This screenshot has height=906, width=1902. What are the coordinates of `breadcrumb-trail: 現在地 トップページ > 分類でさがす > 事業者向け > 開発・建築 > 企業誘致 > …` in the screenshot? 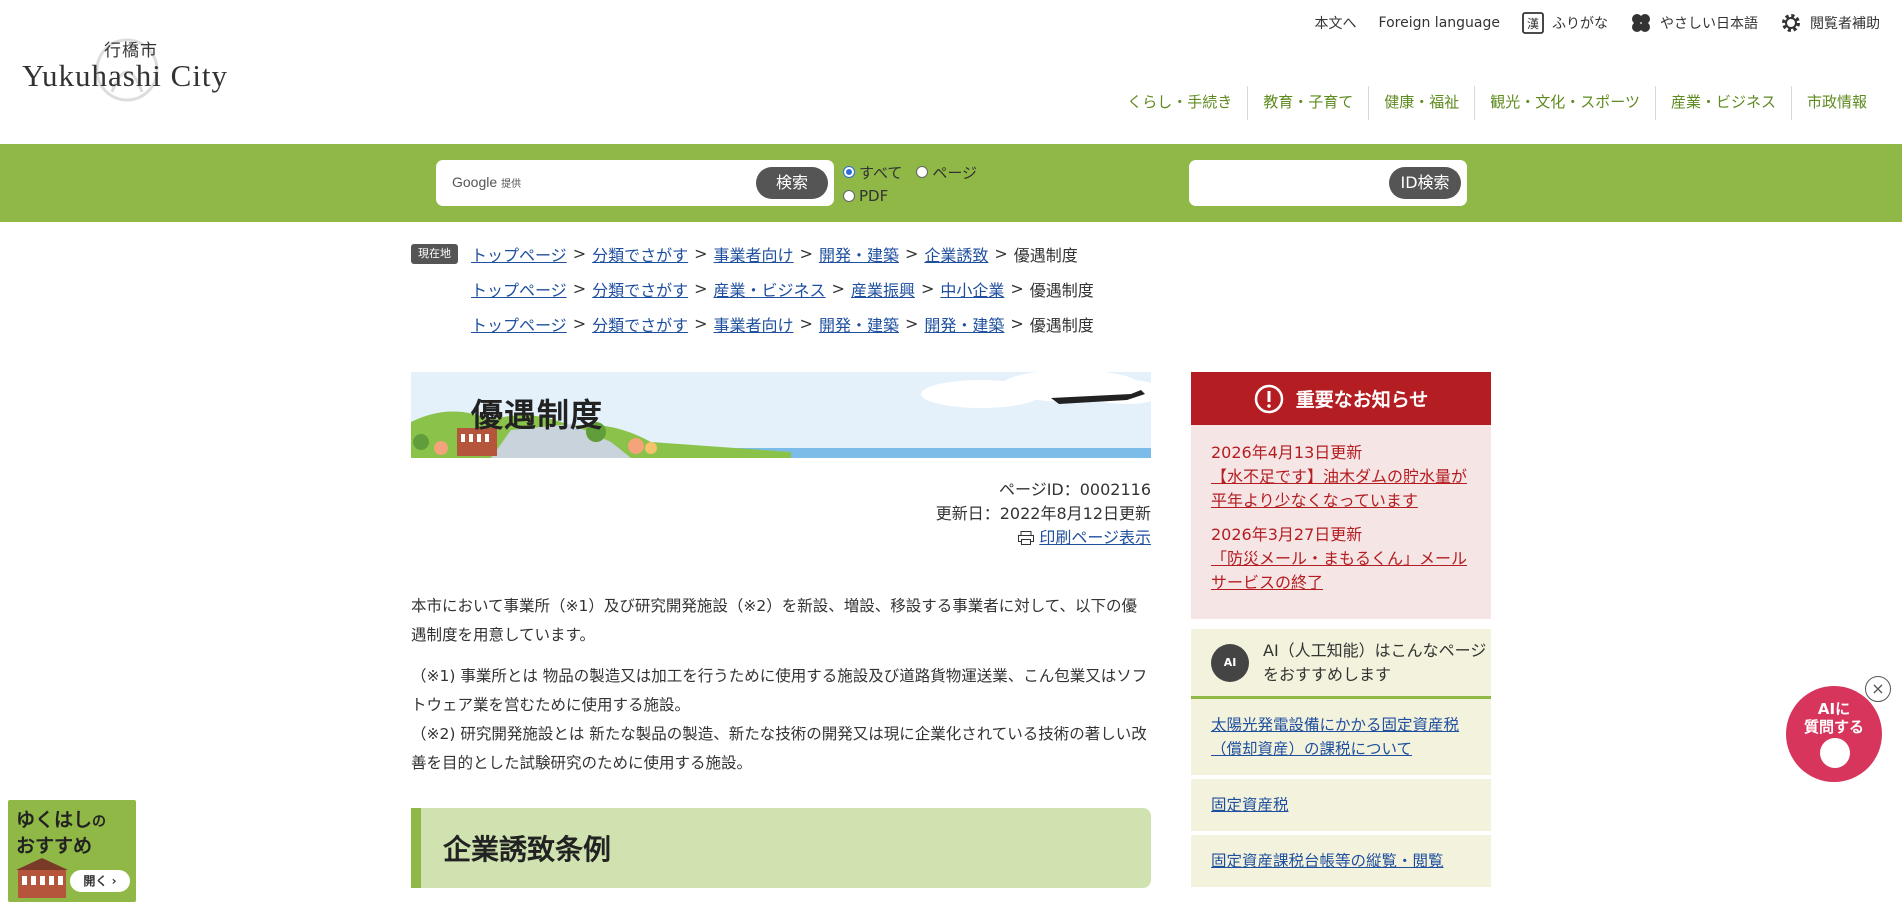 It's located at (752, 253).